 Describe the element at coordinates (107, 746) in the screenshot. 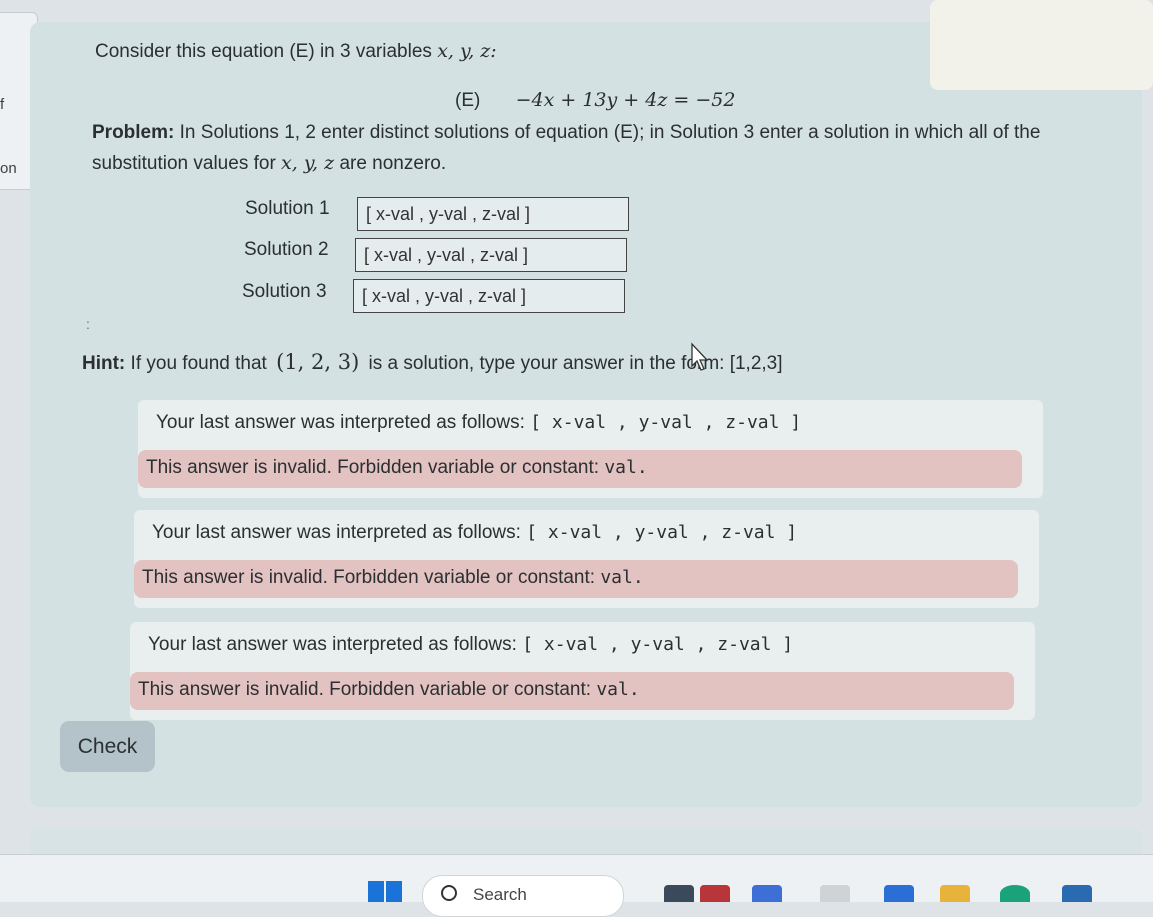

I see `check-button: Check` at that location.